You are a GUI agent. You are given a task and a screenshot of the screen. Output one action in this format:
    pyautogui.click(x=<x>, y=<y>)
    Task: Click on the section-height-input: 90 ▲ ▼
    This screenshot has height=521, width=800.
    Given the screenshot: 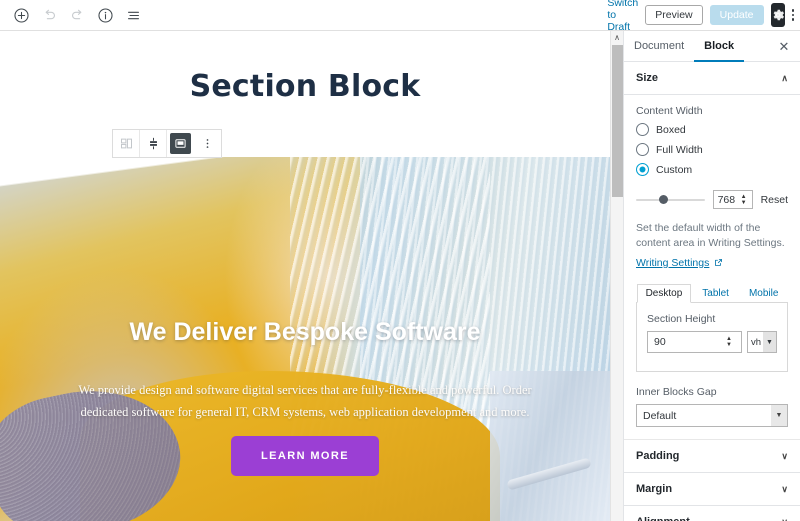 What is the action you would take?
    pyautogui.click(x=694, y=342)
    